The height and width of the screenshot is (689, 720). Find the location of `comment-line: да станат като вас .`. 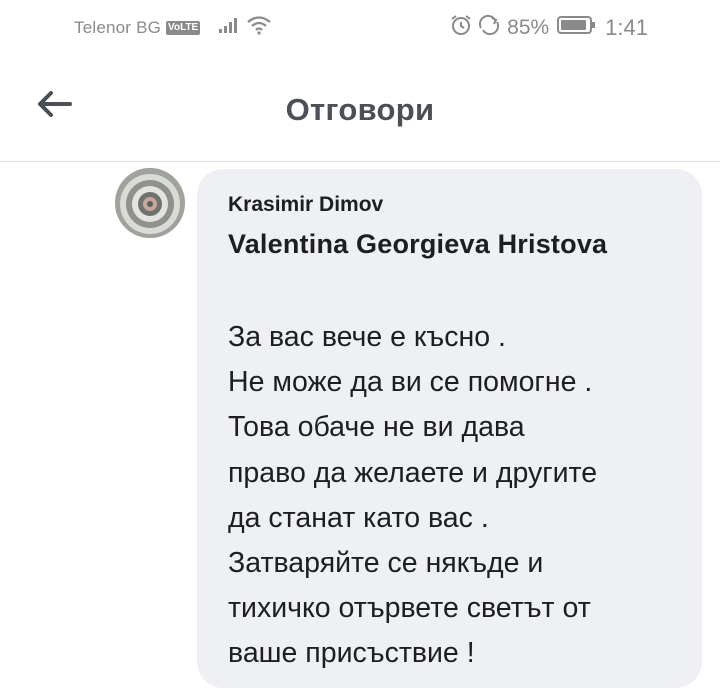

comment-line: да станат като вас . is located at coordinates (358, 517).